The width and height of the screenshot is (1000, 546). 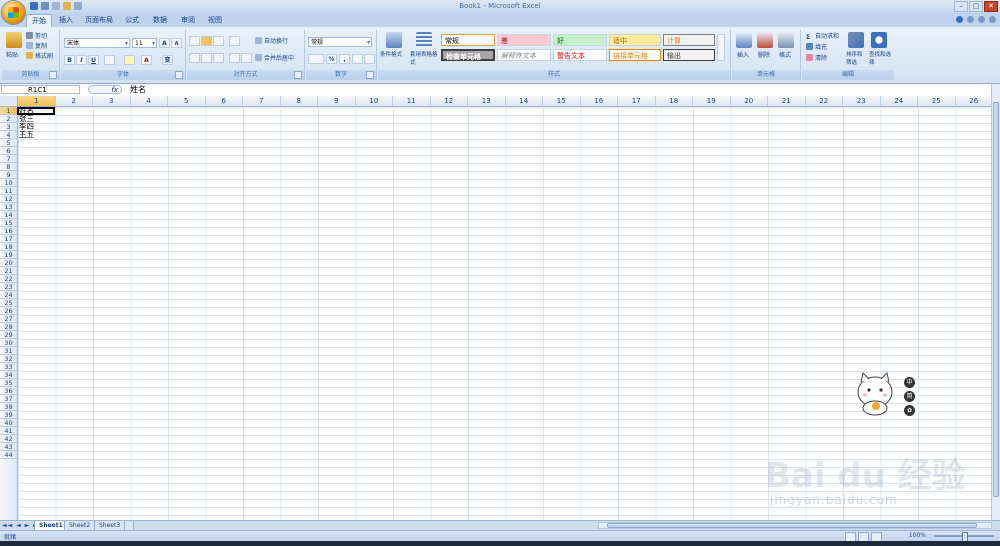 What do you see at coordinates (93, 60) in the screenshot?
I see `underline-button: U` at bounding box center [93, 60].